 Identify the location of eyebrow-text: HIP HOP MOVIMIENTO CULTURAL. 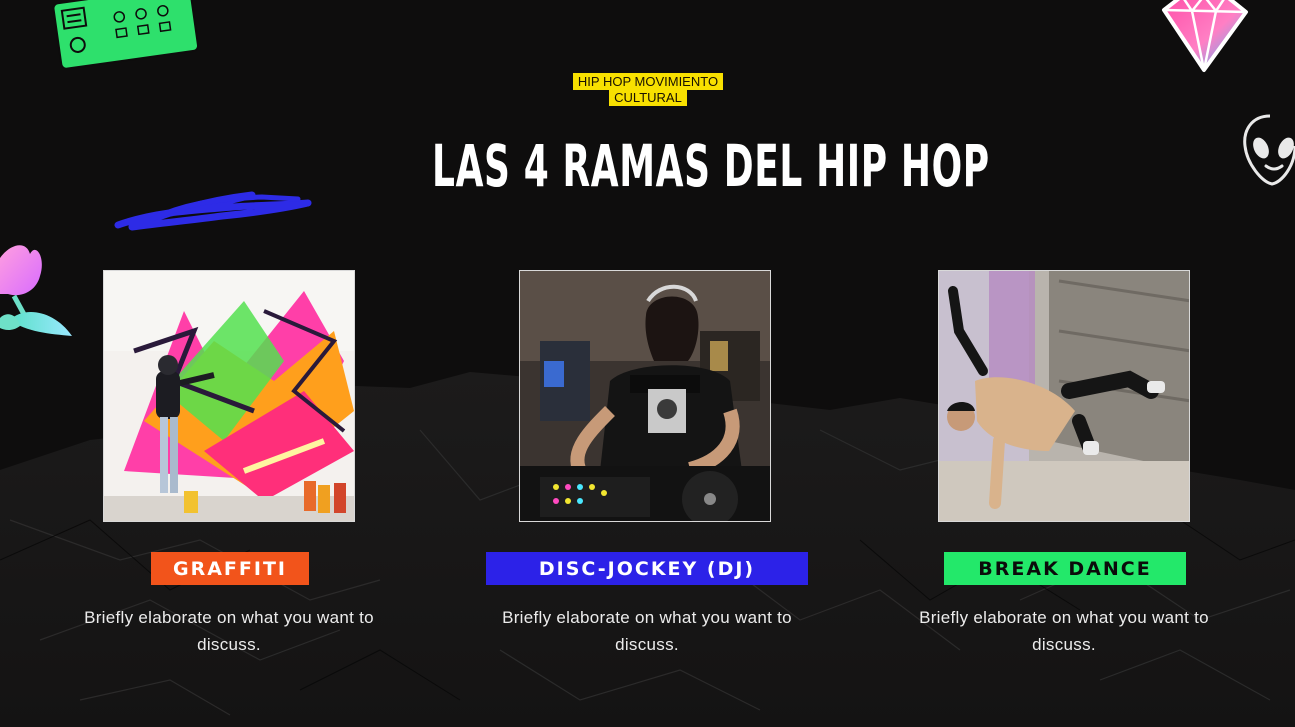
(648, 89).